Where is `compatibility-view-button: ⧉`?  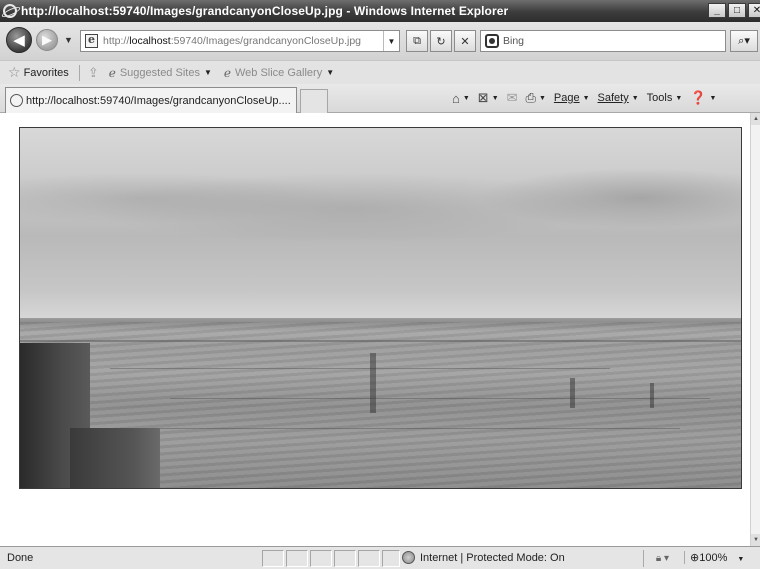 compatibility-view-button: ⧉ is located at coordinates (417, 41).